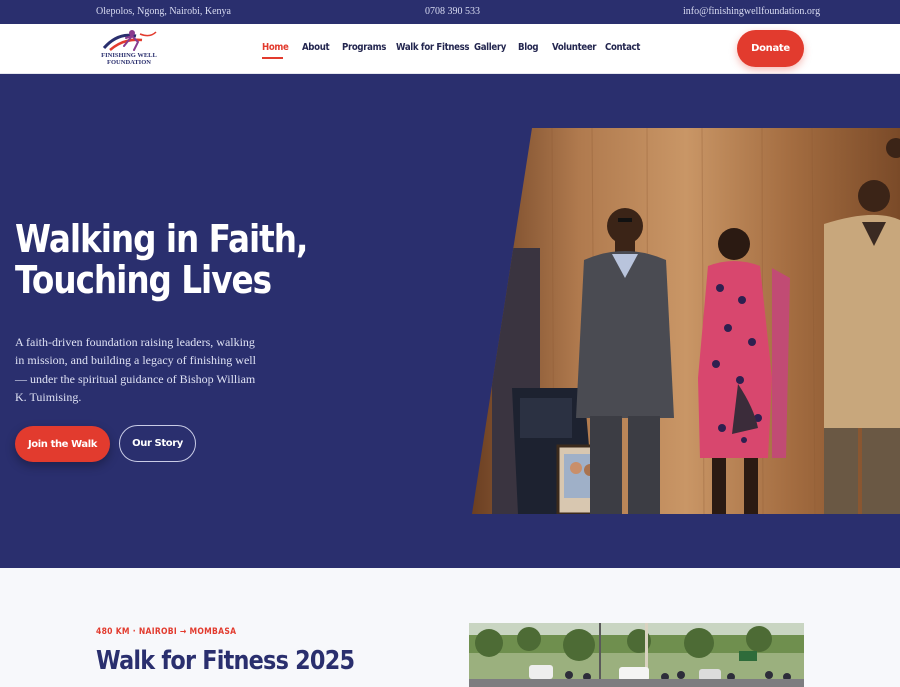  I want to click on site-logo: FINISHING WELL FOUNDATION, so click(129, 48).